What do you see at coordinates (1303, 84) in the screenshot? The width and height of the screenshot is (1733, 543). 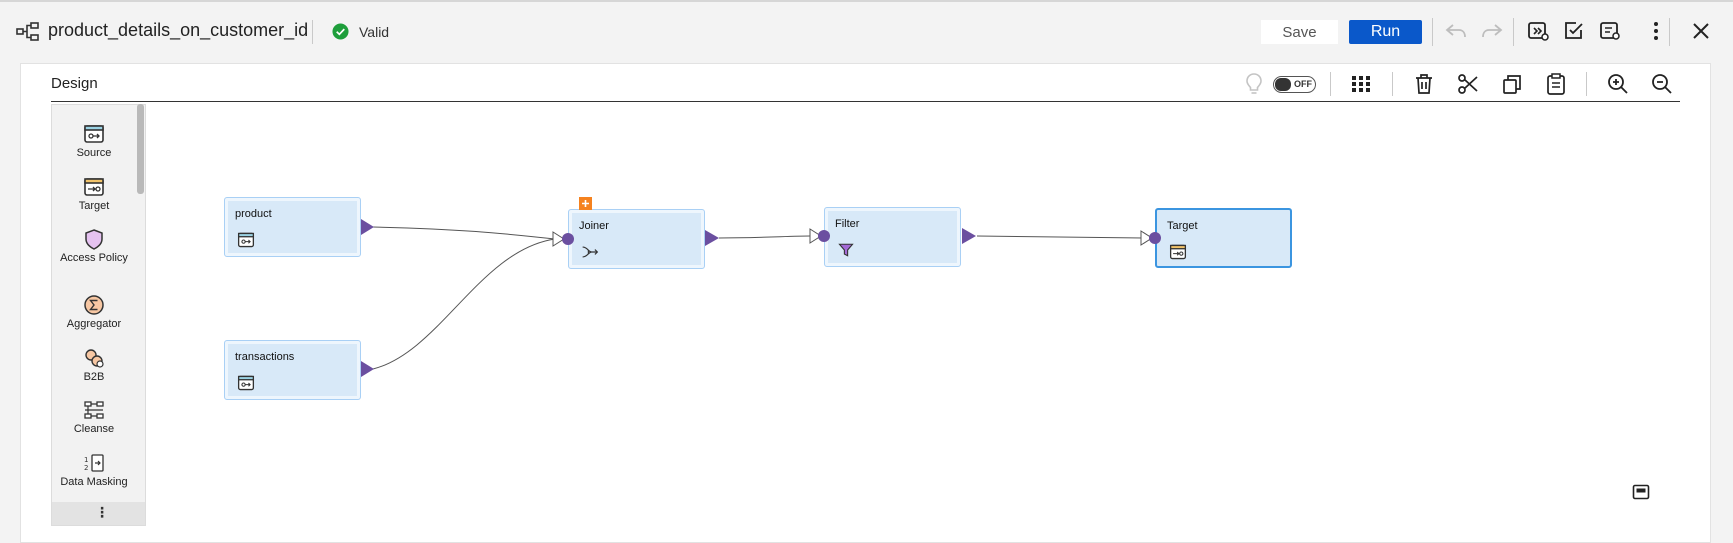 I see `toggle-label: OFF` at bounding box center [1303, 84].